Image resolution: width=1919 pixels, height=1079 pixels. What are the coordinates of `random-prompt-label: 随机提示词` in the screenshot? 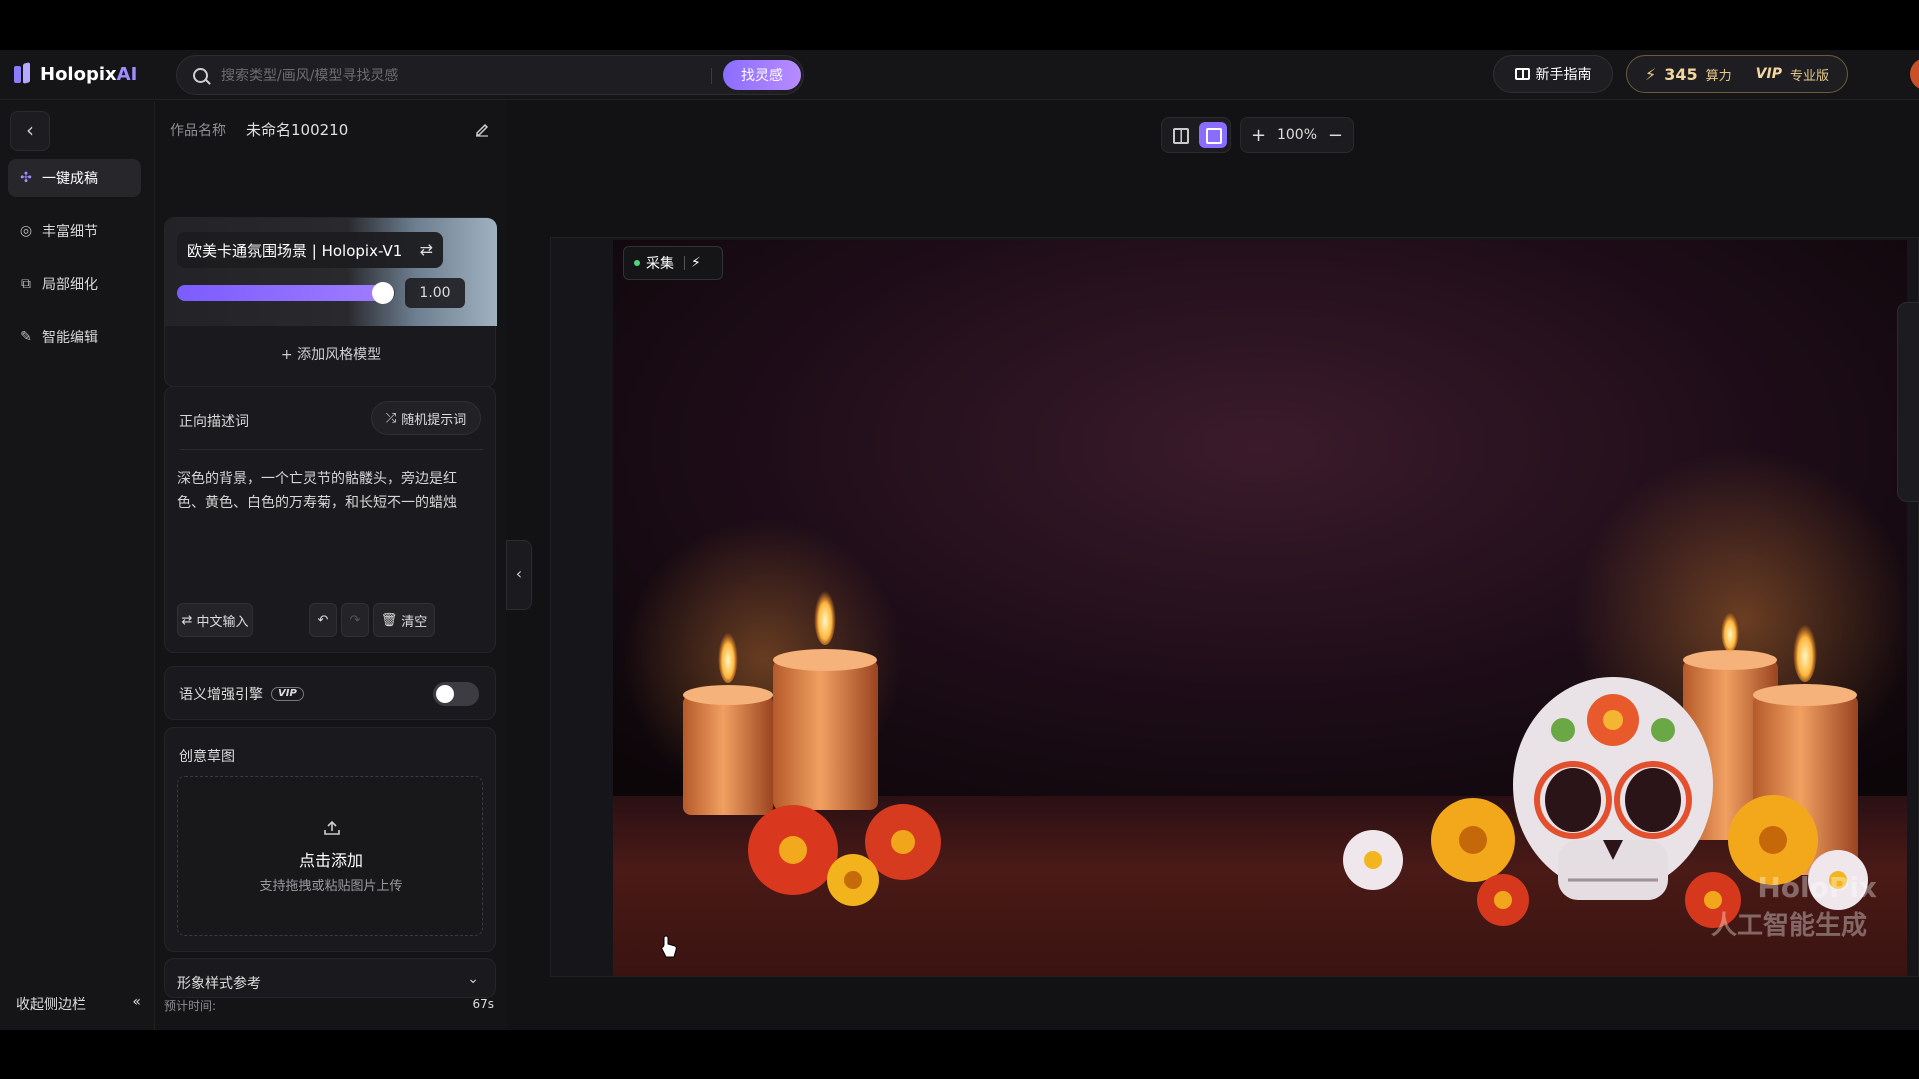 It's located at (434, 420).